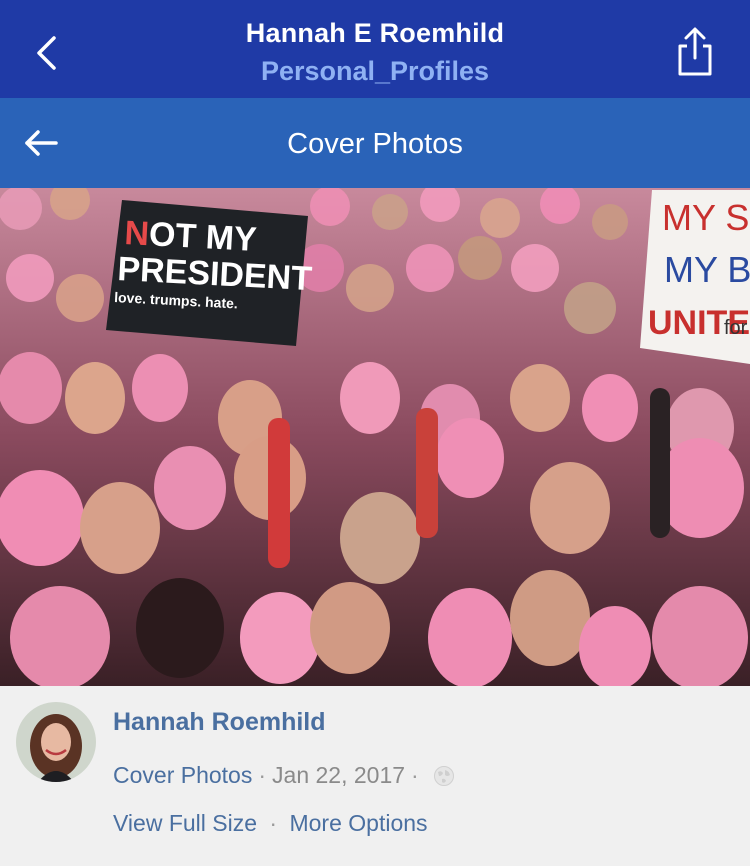 The image size is (750, 866). Describe the element at coordinates (707, 269) in the screenshot. I see `sign-right-line2: MY B` at that location.